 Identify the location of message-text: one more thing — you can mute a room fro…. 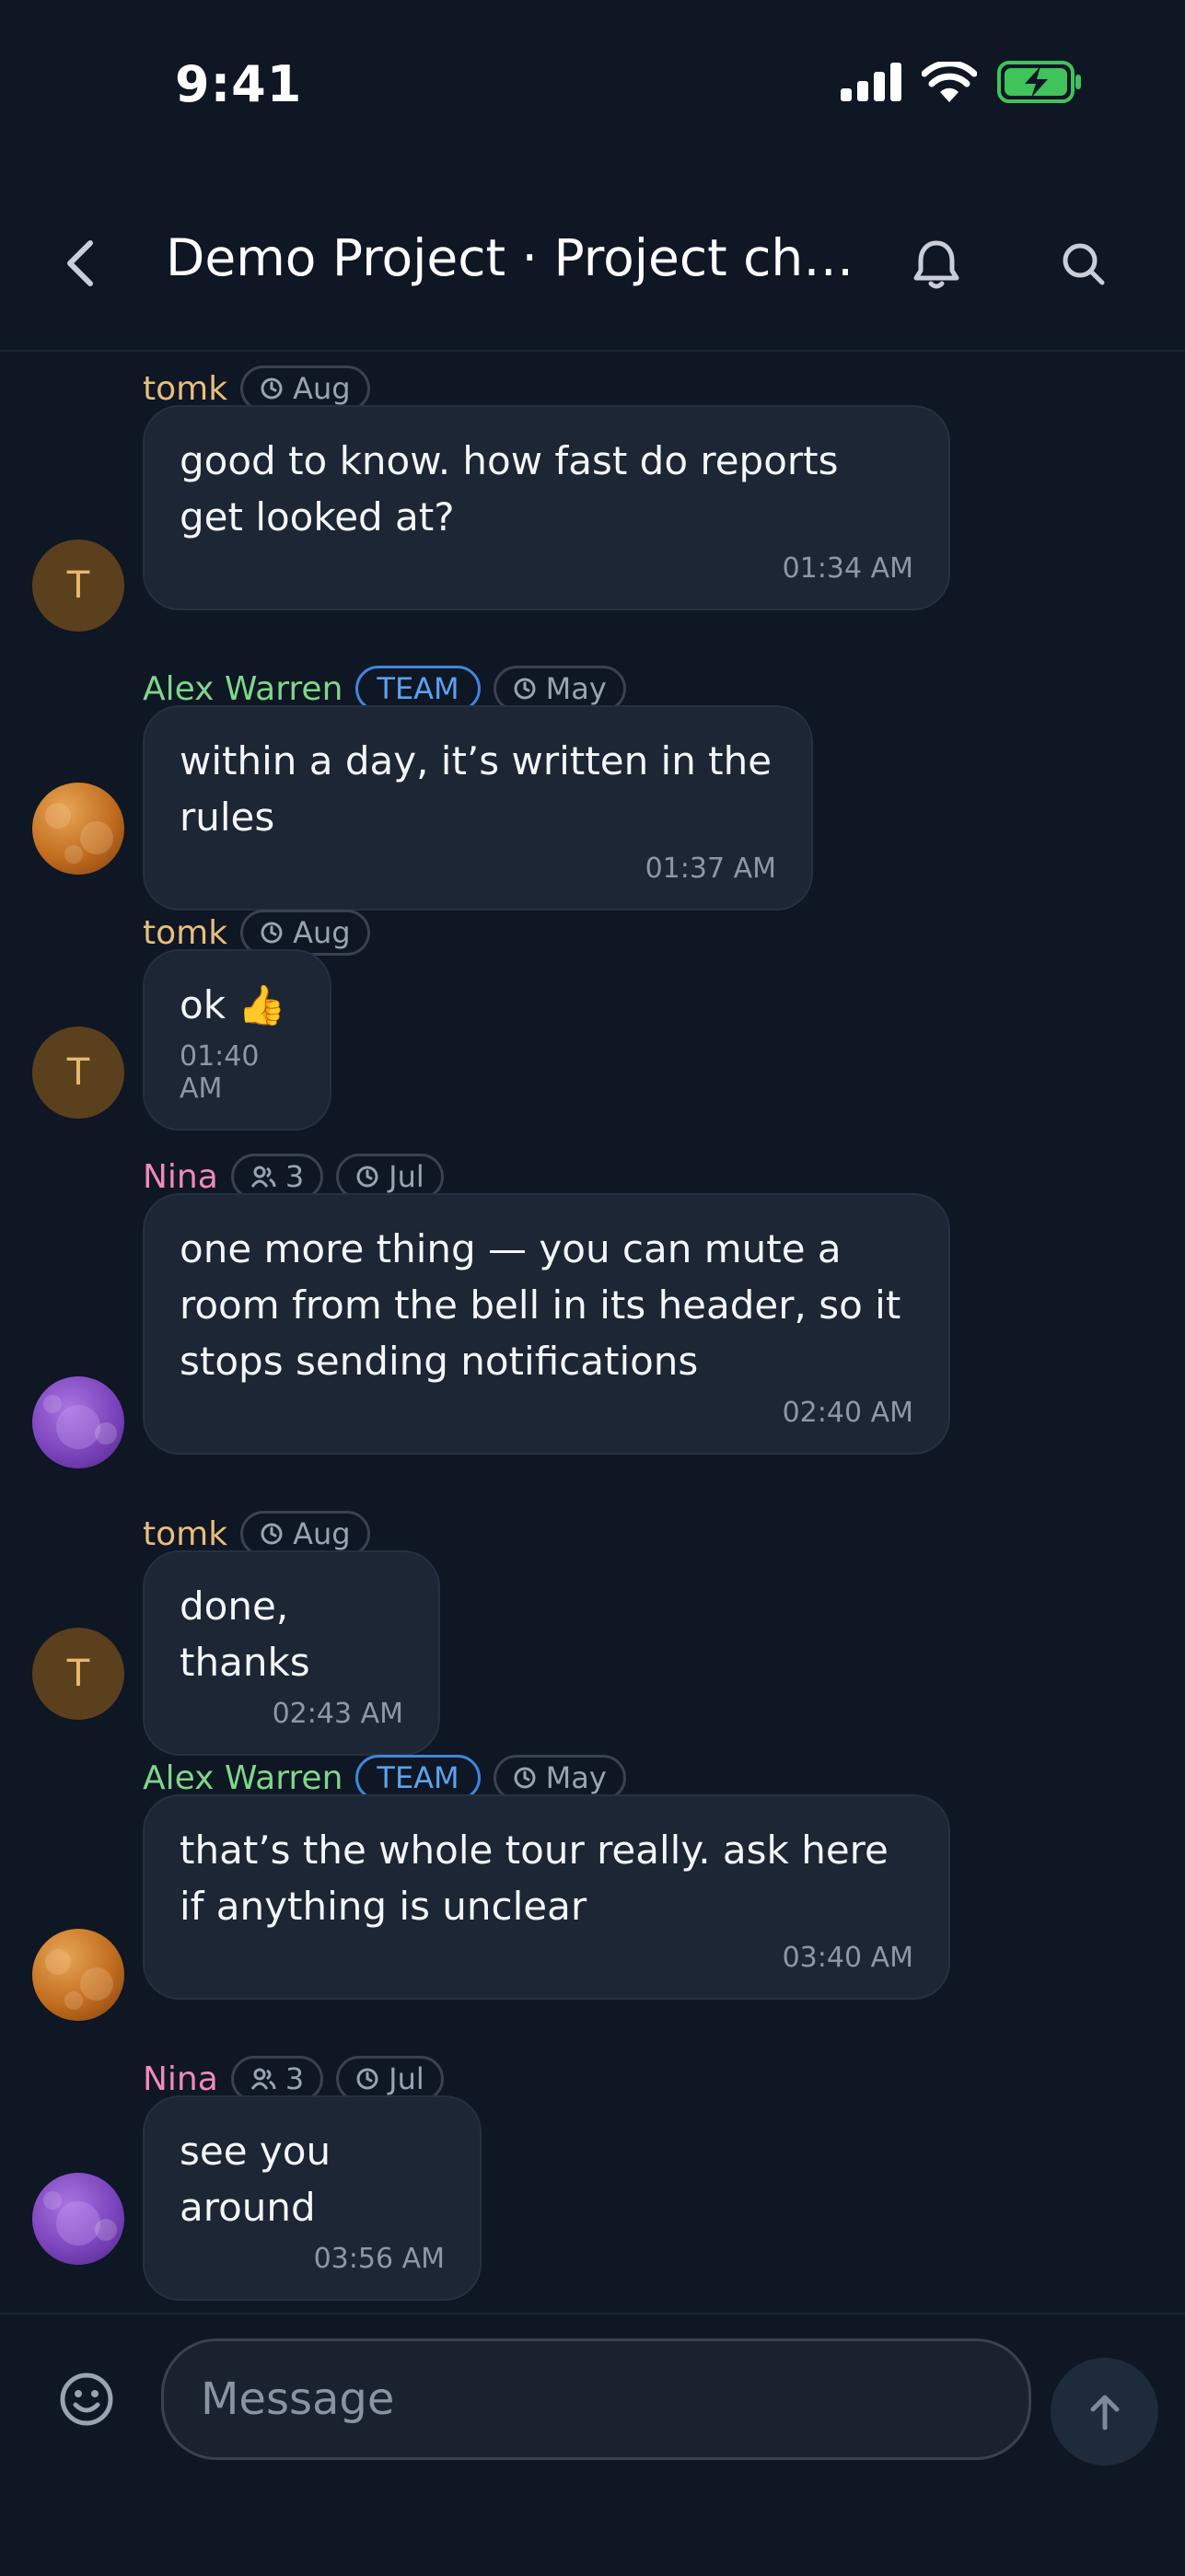
(540, 1305).